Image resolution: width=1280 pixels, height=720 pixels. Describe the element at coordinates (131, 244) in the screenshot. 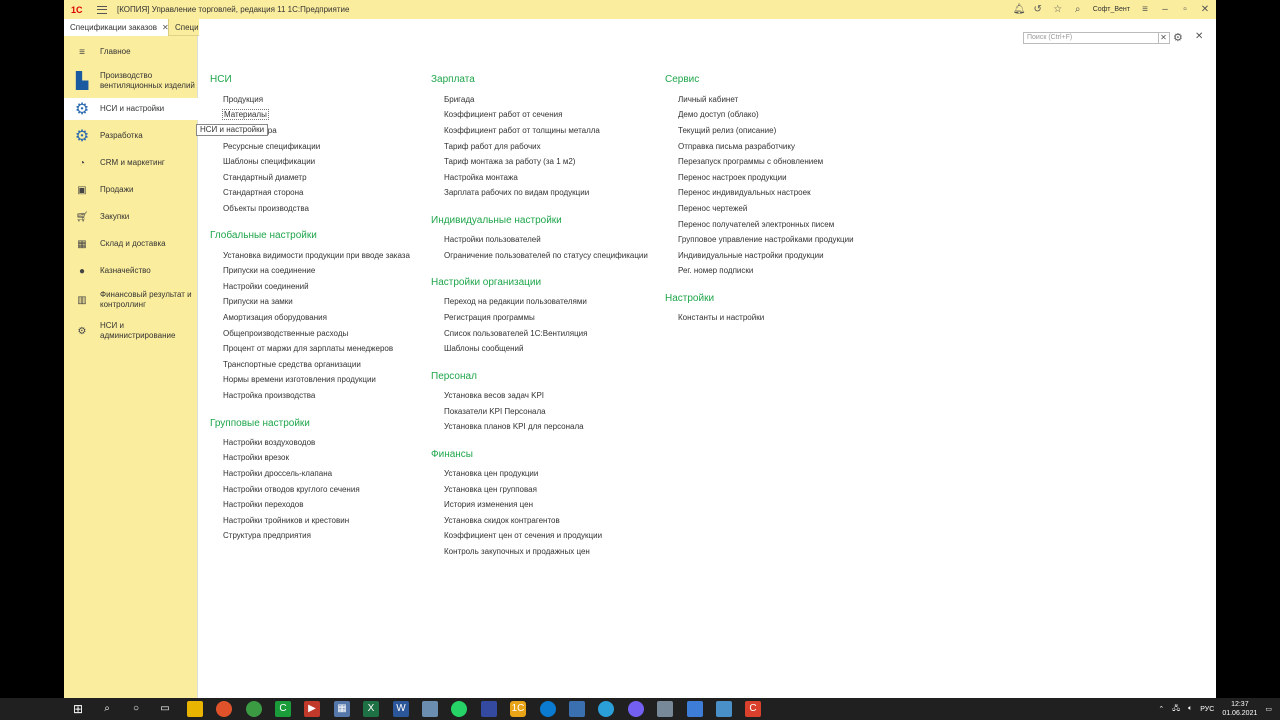

I see `sidebar-item-warehouse: ▦ Склад и доставка` at that location.